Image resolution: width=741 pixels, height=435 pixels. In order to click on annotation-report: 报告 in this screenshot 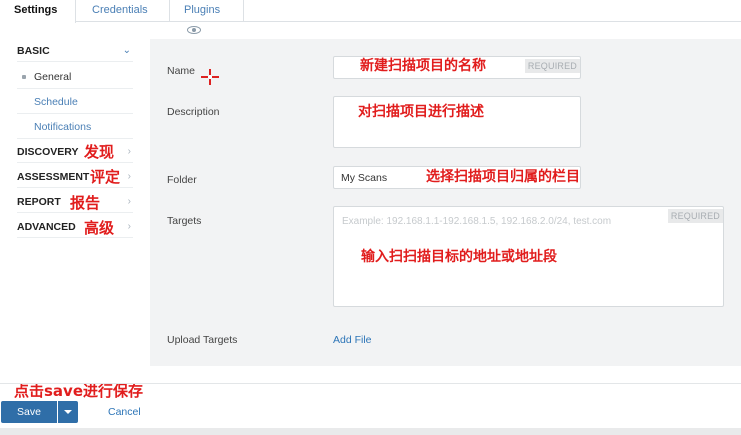, I will do `click(85, 203)`.